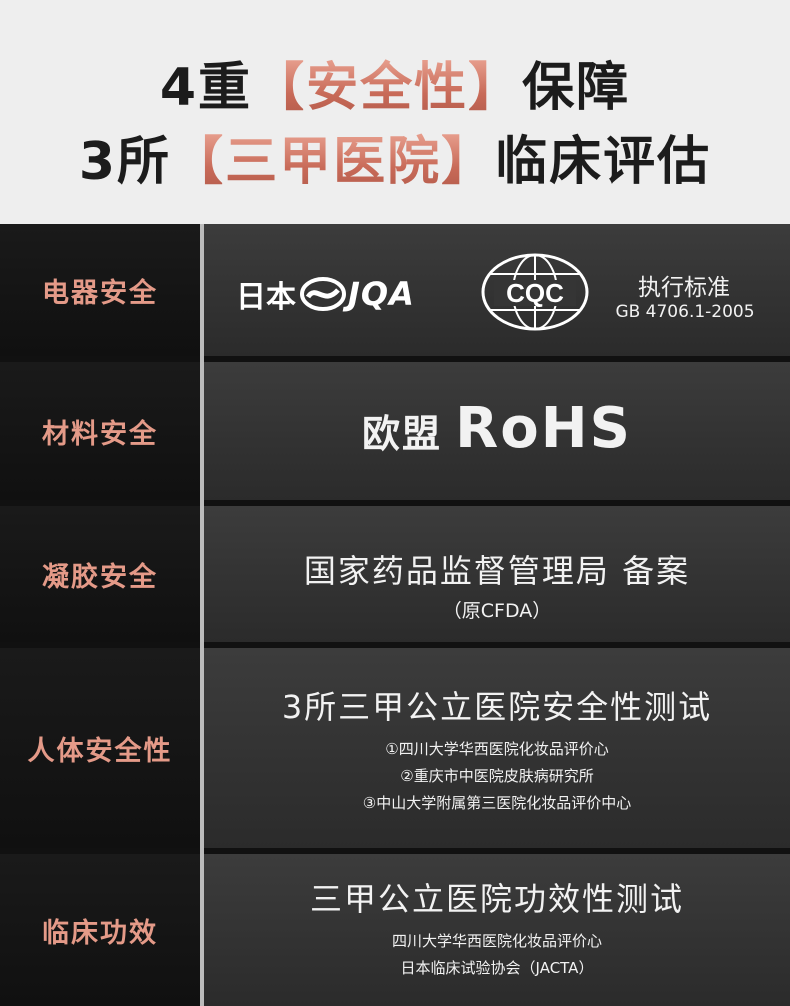  Describe the element at coordinates (497, 803) in the screenshot. I see `human-item: ③中山大学附属第三医院化妆品评价中心` at that location.